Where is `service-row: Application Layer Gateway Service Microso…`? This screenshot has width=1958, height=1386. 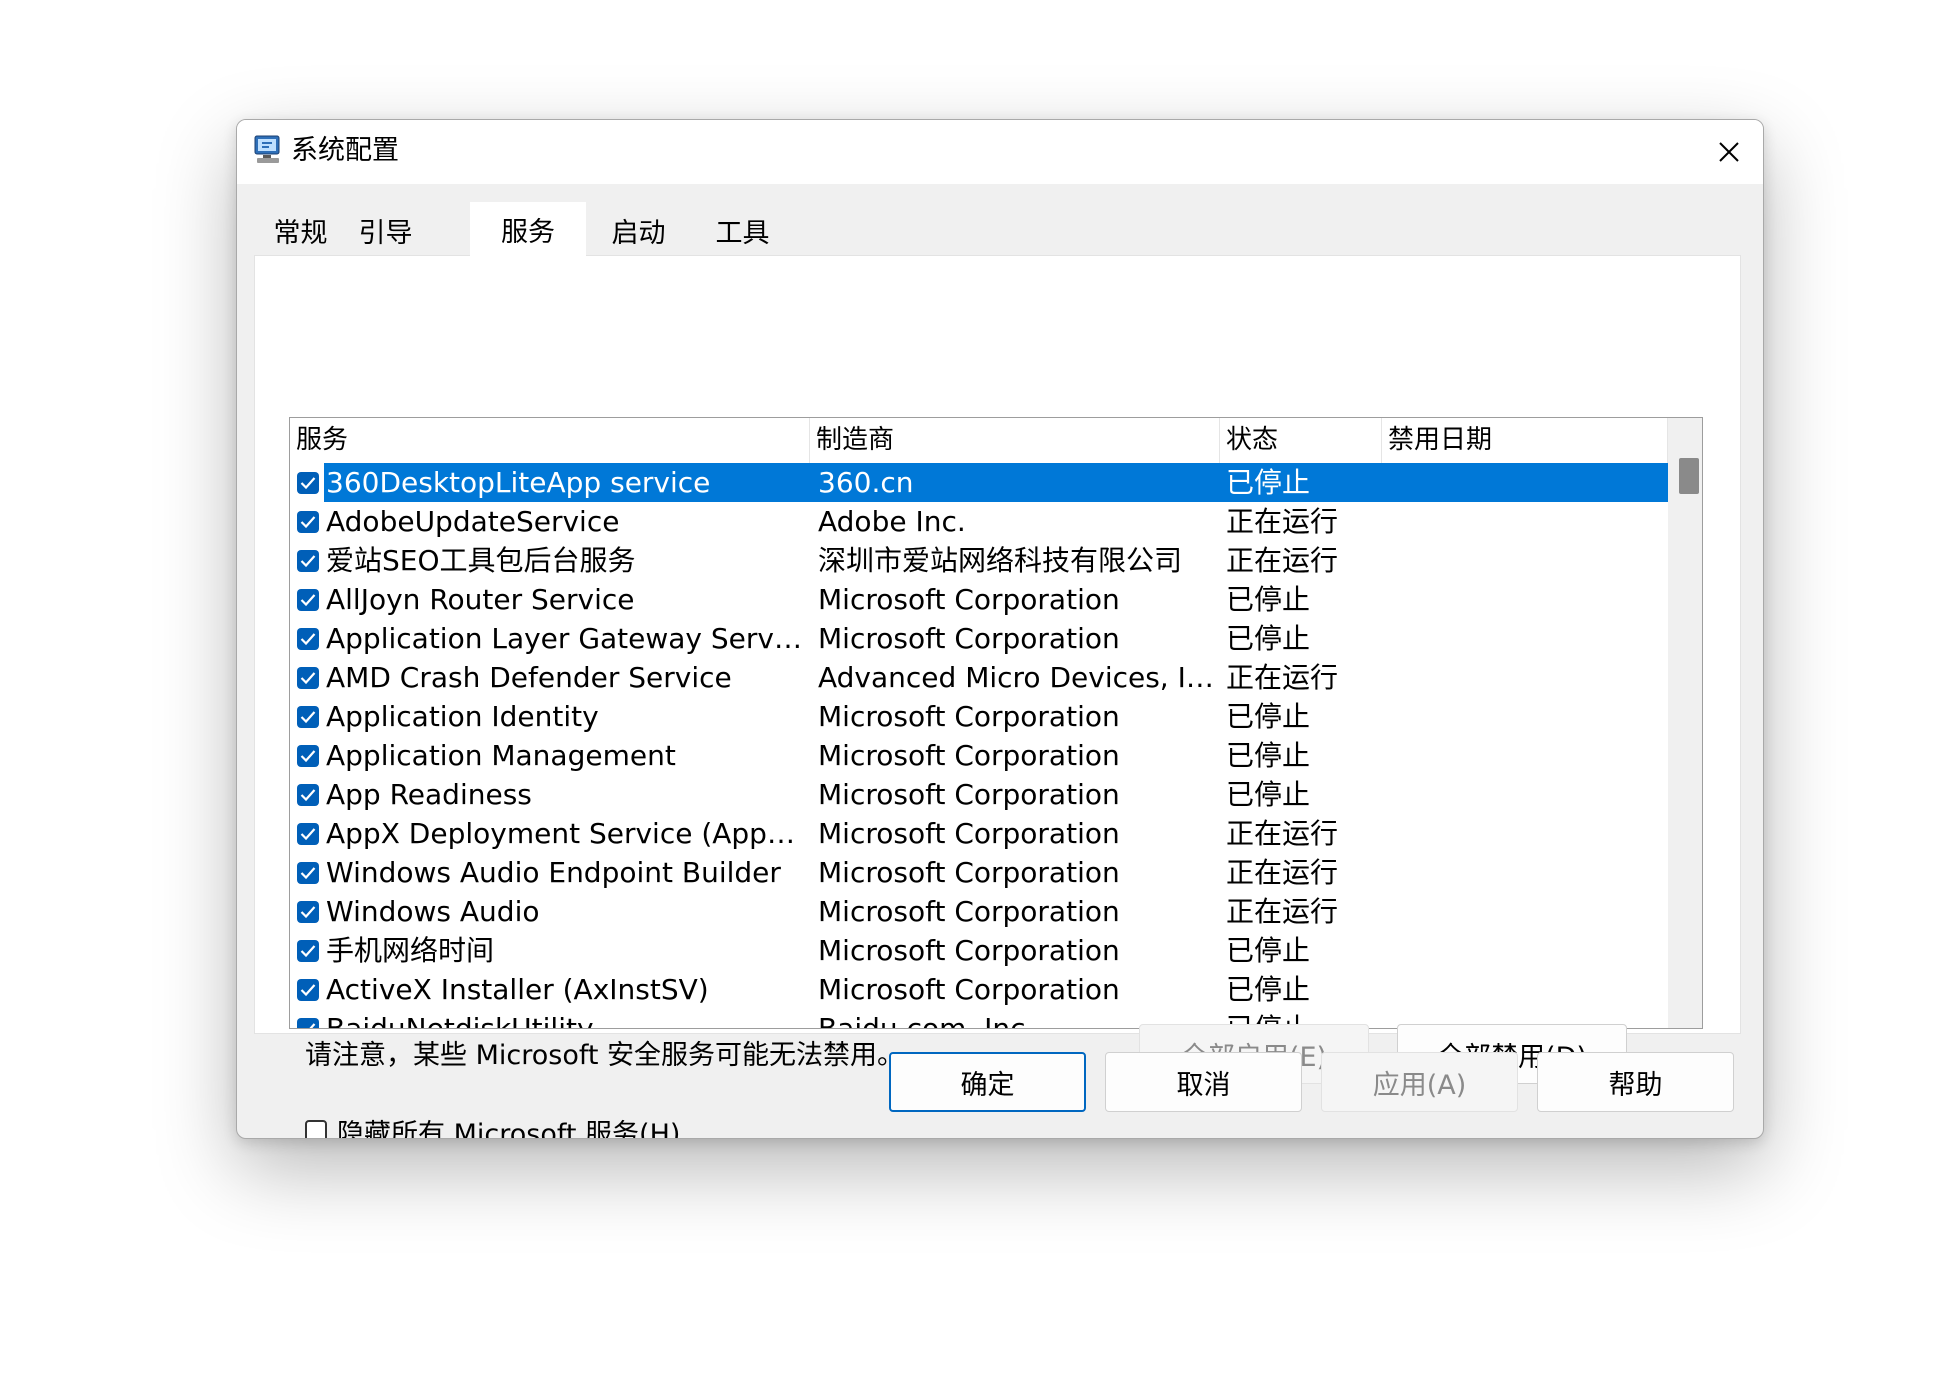 service-row: Application Layer Gateway Service Microso… is located at coordinates (979, 638).